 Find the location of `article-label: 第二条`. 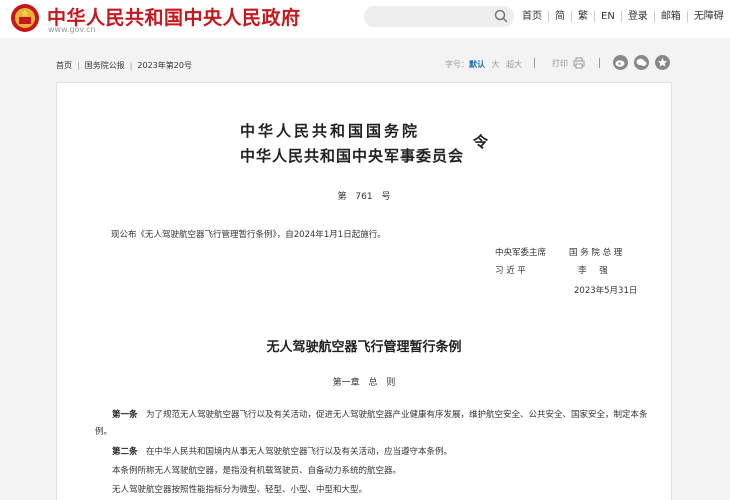

article-label: 第二条 is located at coordinates (125, 452).